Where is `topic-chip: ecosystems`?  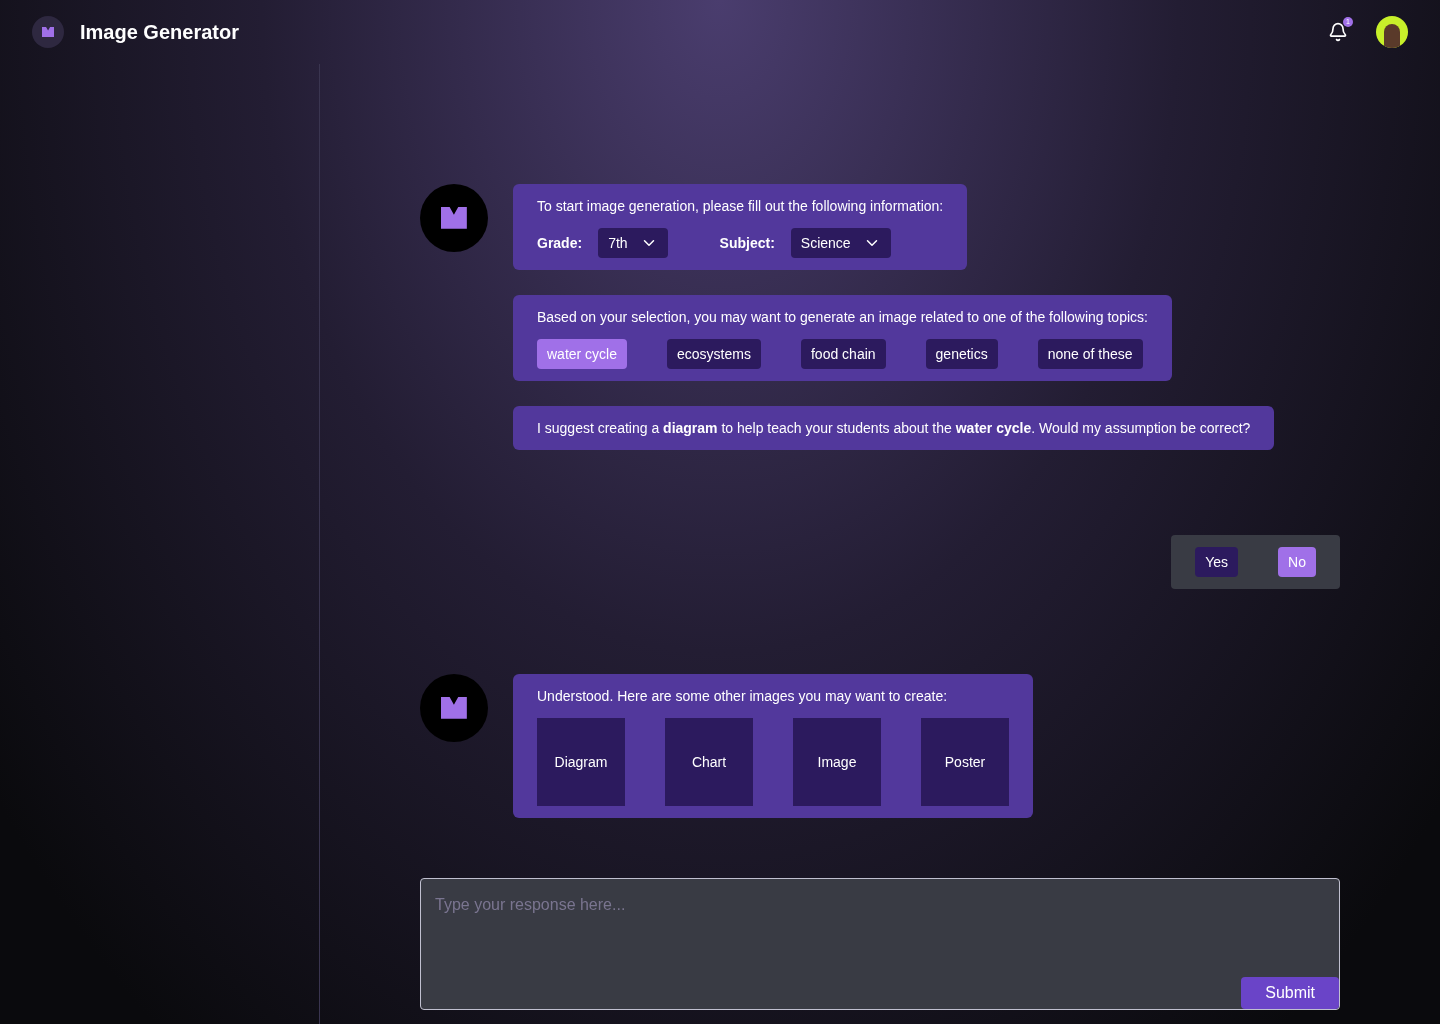
topic-chip: ecosystems is located at coordinates (714, 354).